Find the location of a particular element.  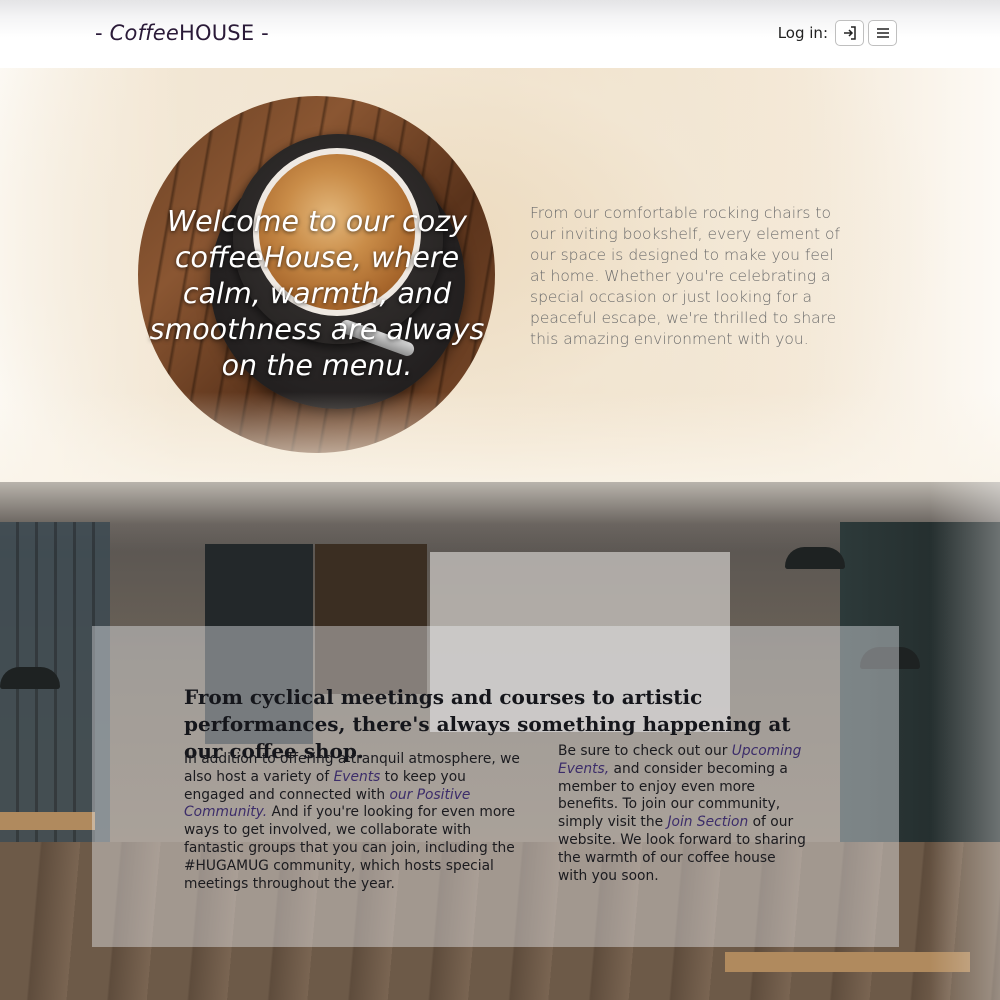

events-link: Events is located at coordinates (357, 777).